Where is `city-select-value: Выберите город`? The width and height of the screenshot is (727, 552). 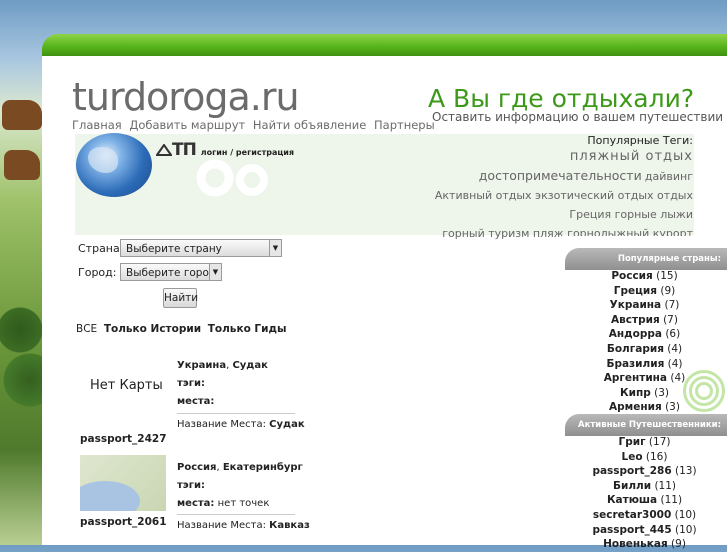 city-select-value: Выберите город is located at coordinates (171, 273).